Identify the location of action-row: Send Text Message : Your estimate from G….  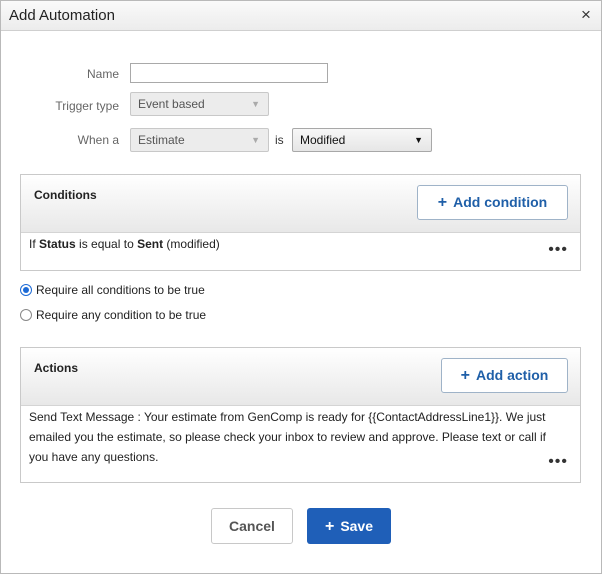
(287, 437).